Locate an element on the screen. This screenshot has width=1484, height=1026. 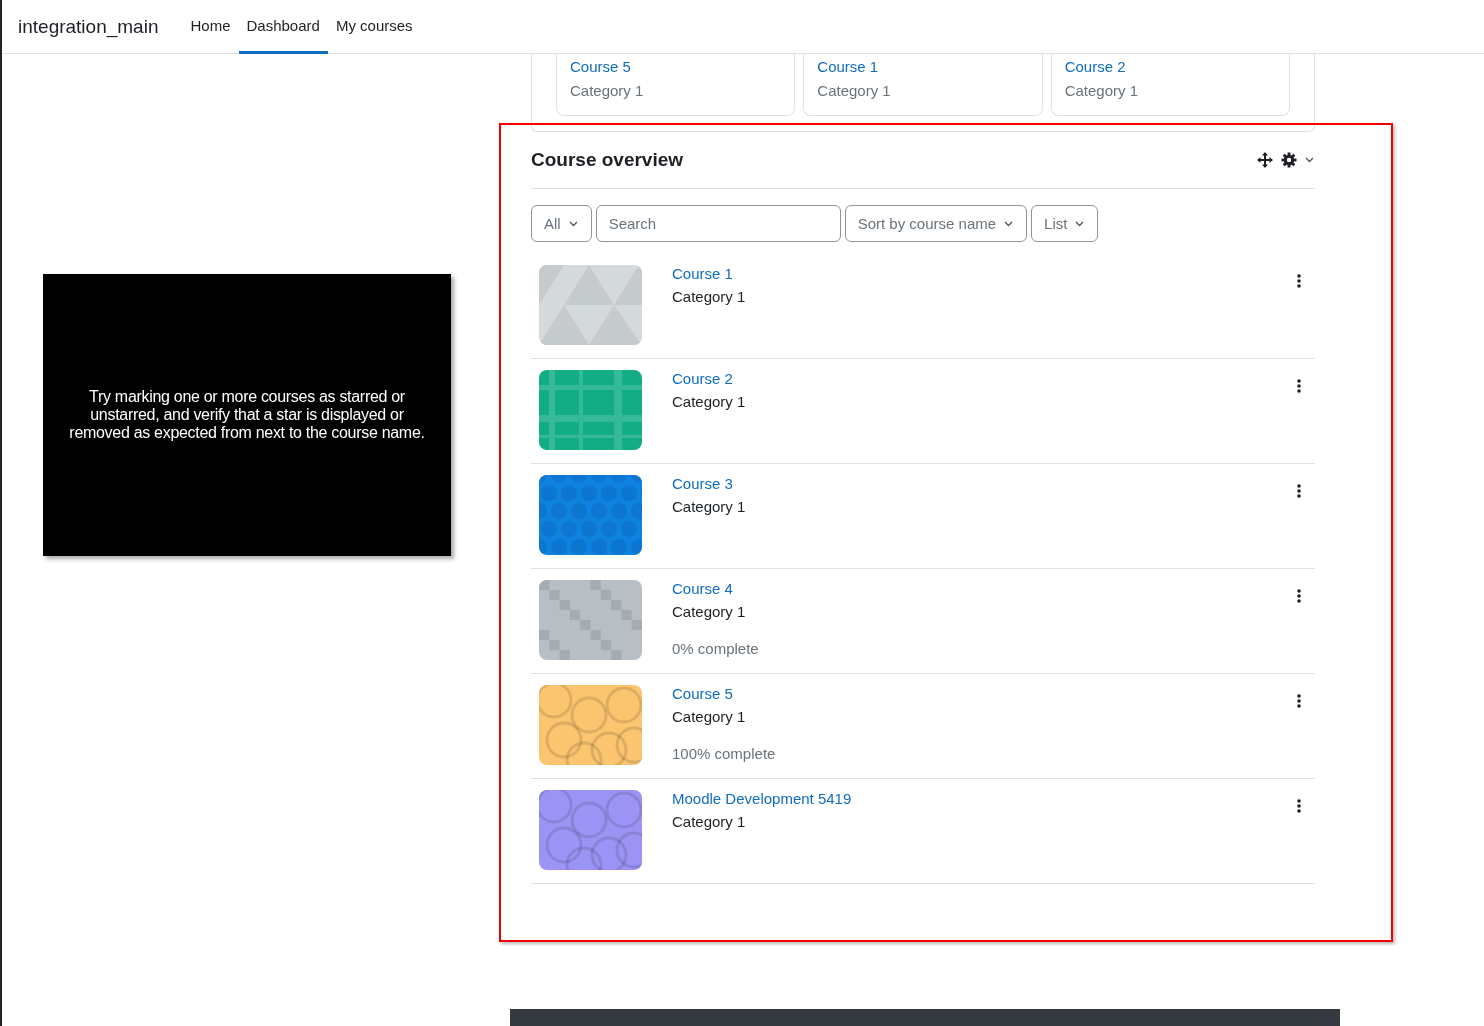
settings-icon is located at coordinates (1289, 160).